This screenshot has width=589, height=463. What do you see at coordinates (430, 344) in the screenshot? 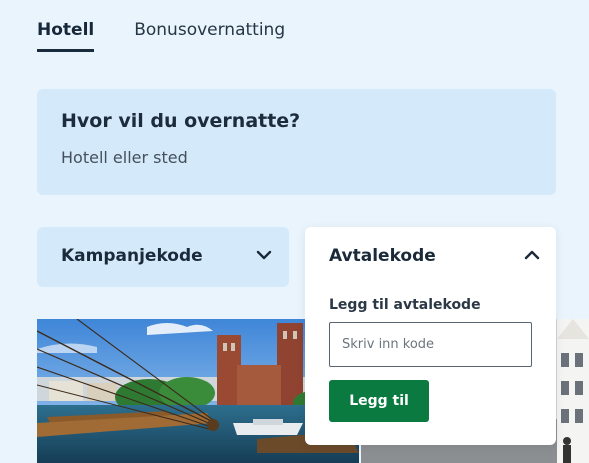
I see `agreement-code-input` at bounding box center [430, 344].